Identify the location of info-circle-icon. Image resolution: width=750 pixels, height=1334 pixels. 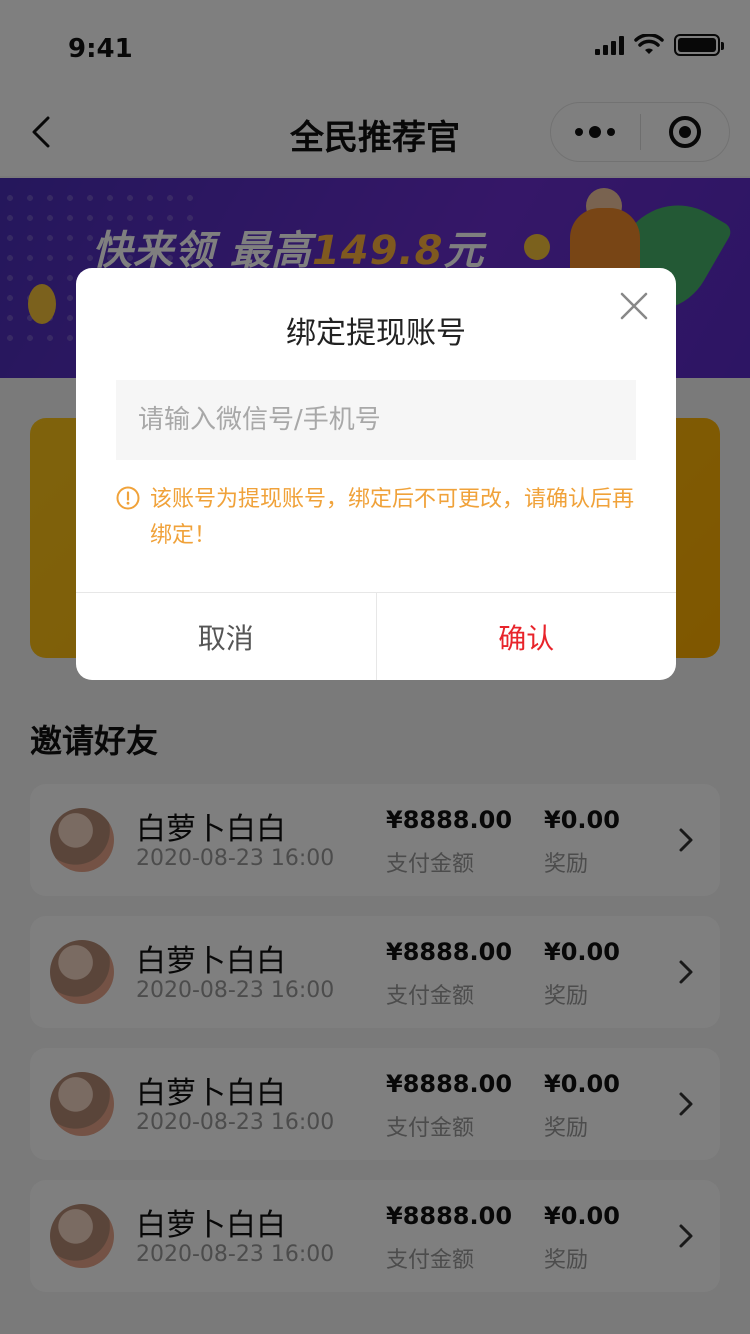
(128, 498).